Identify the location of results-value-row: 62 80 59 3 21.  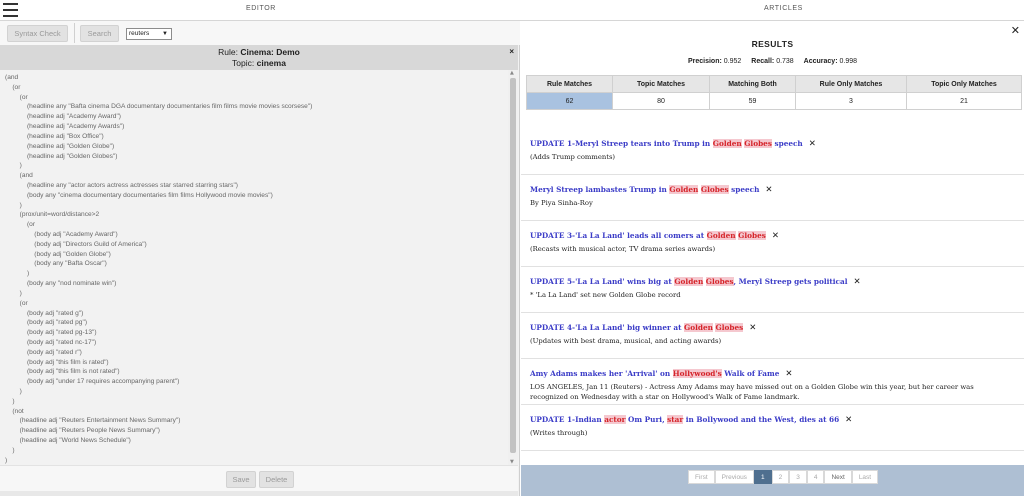
(774, 101).